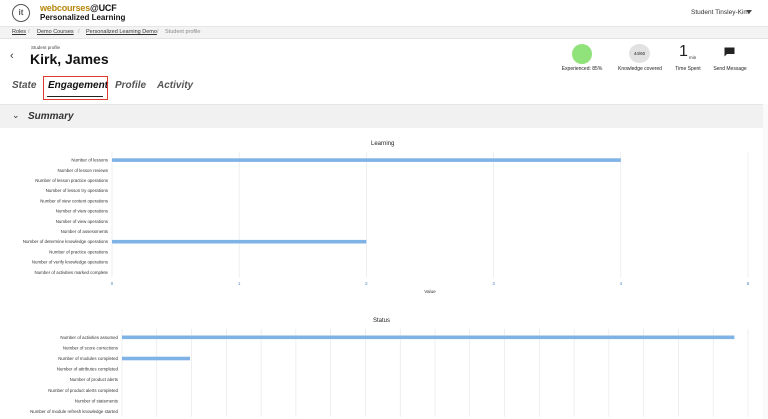 This screenshot has width=768, height=419. I want to click on chevron-down-icon: ⌄, so click(16, 115).